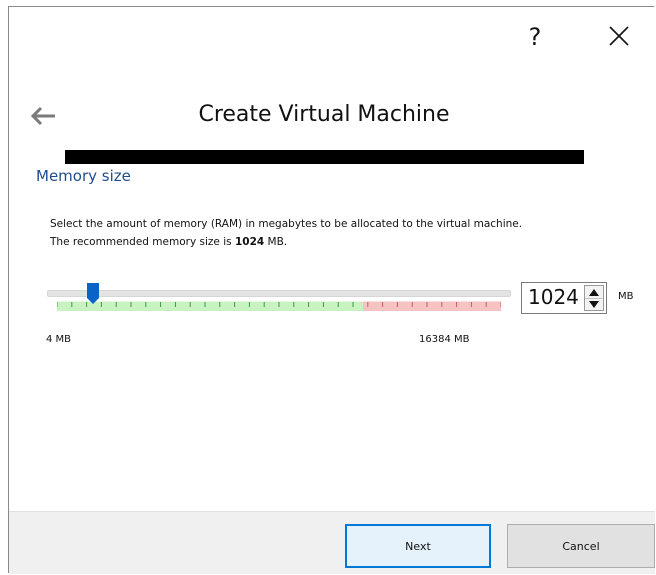  Describe the element at coordinates (83, 176) in the screenshot. I see `section-title: Memory size` at that location.